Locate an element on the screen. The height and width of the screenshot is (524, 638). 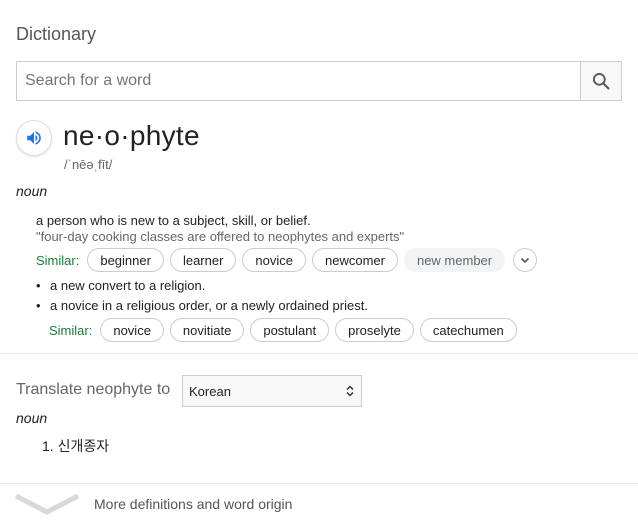
divider is located at coordinates (319, 353).